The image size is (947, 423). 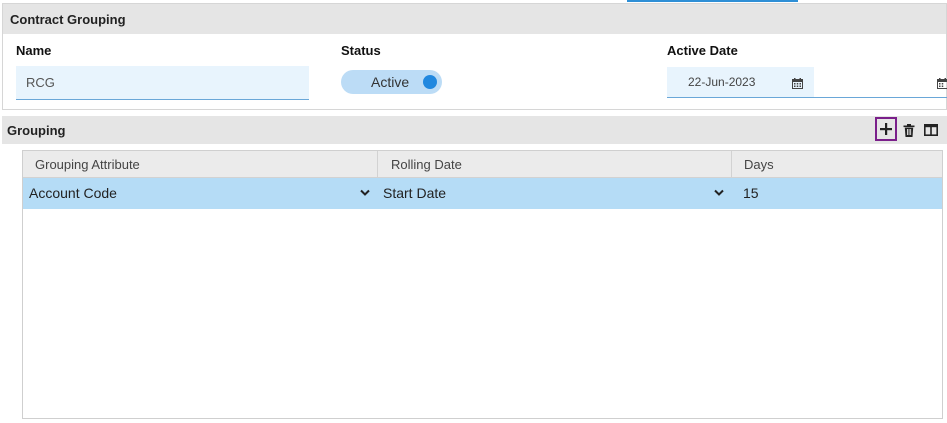 I want to click on name-input, so click(x=162, y=83).